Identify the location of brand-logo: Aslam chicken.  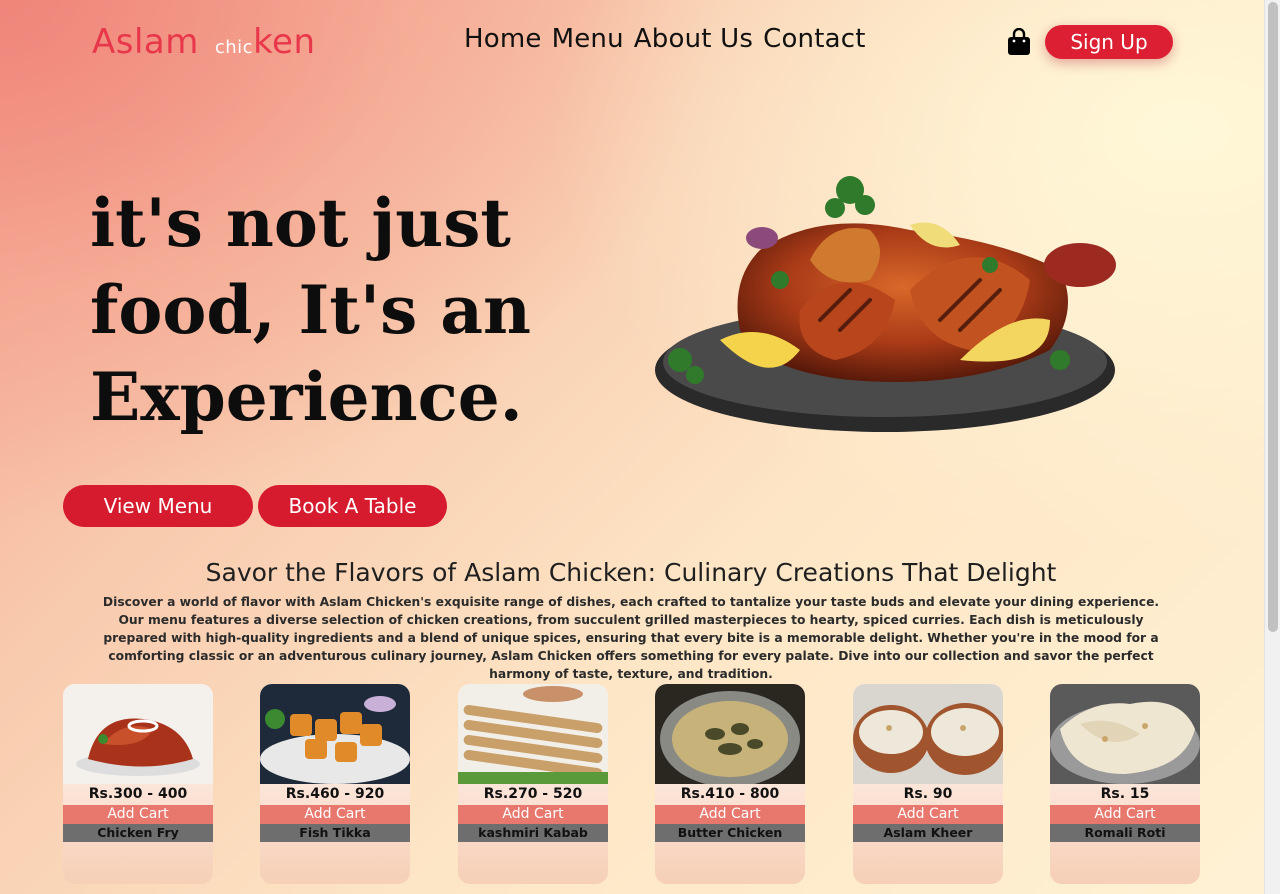
(204, 44).